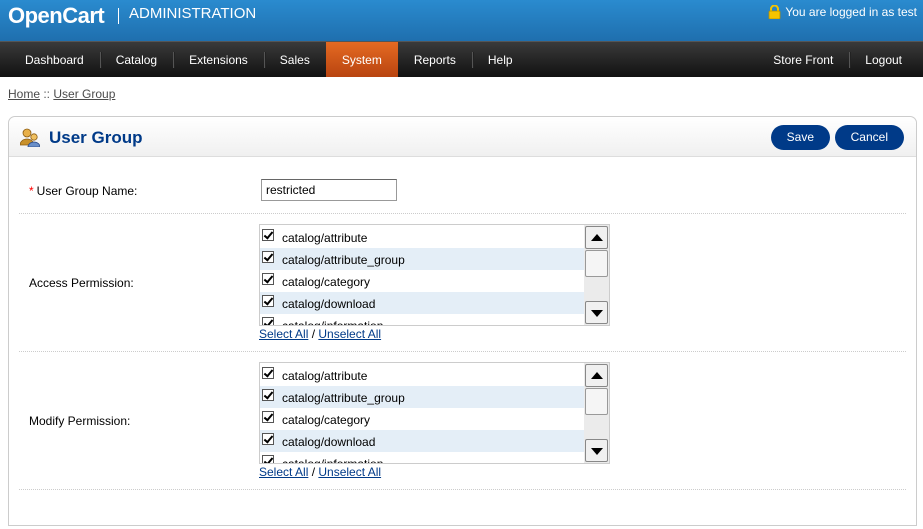 The width and height of the screenshot is (923, 529). I want to click on modify-select-links: Select All / Unselect All, so click(320, 472).